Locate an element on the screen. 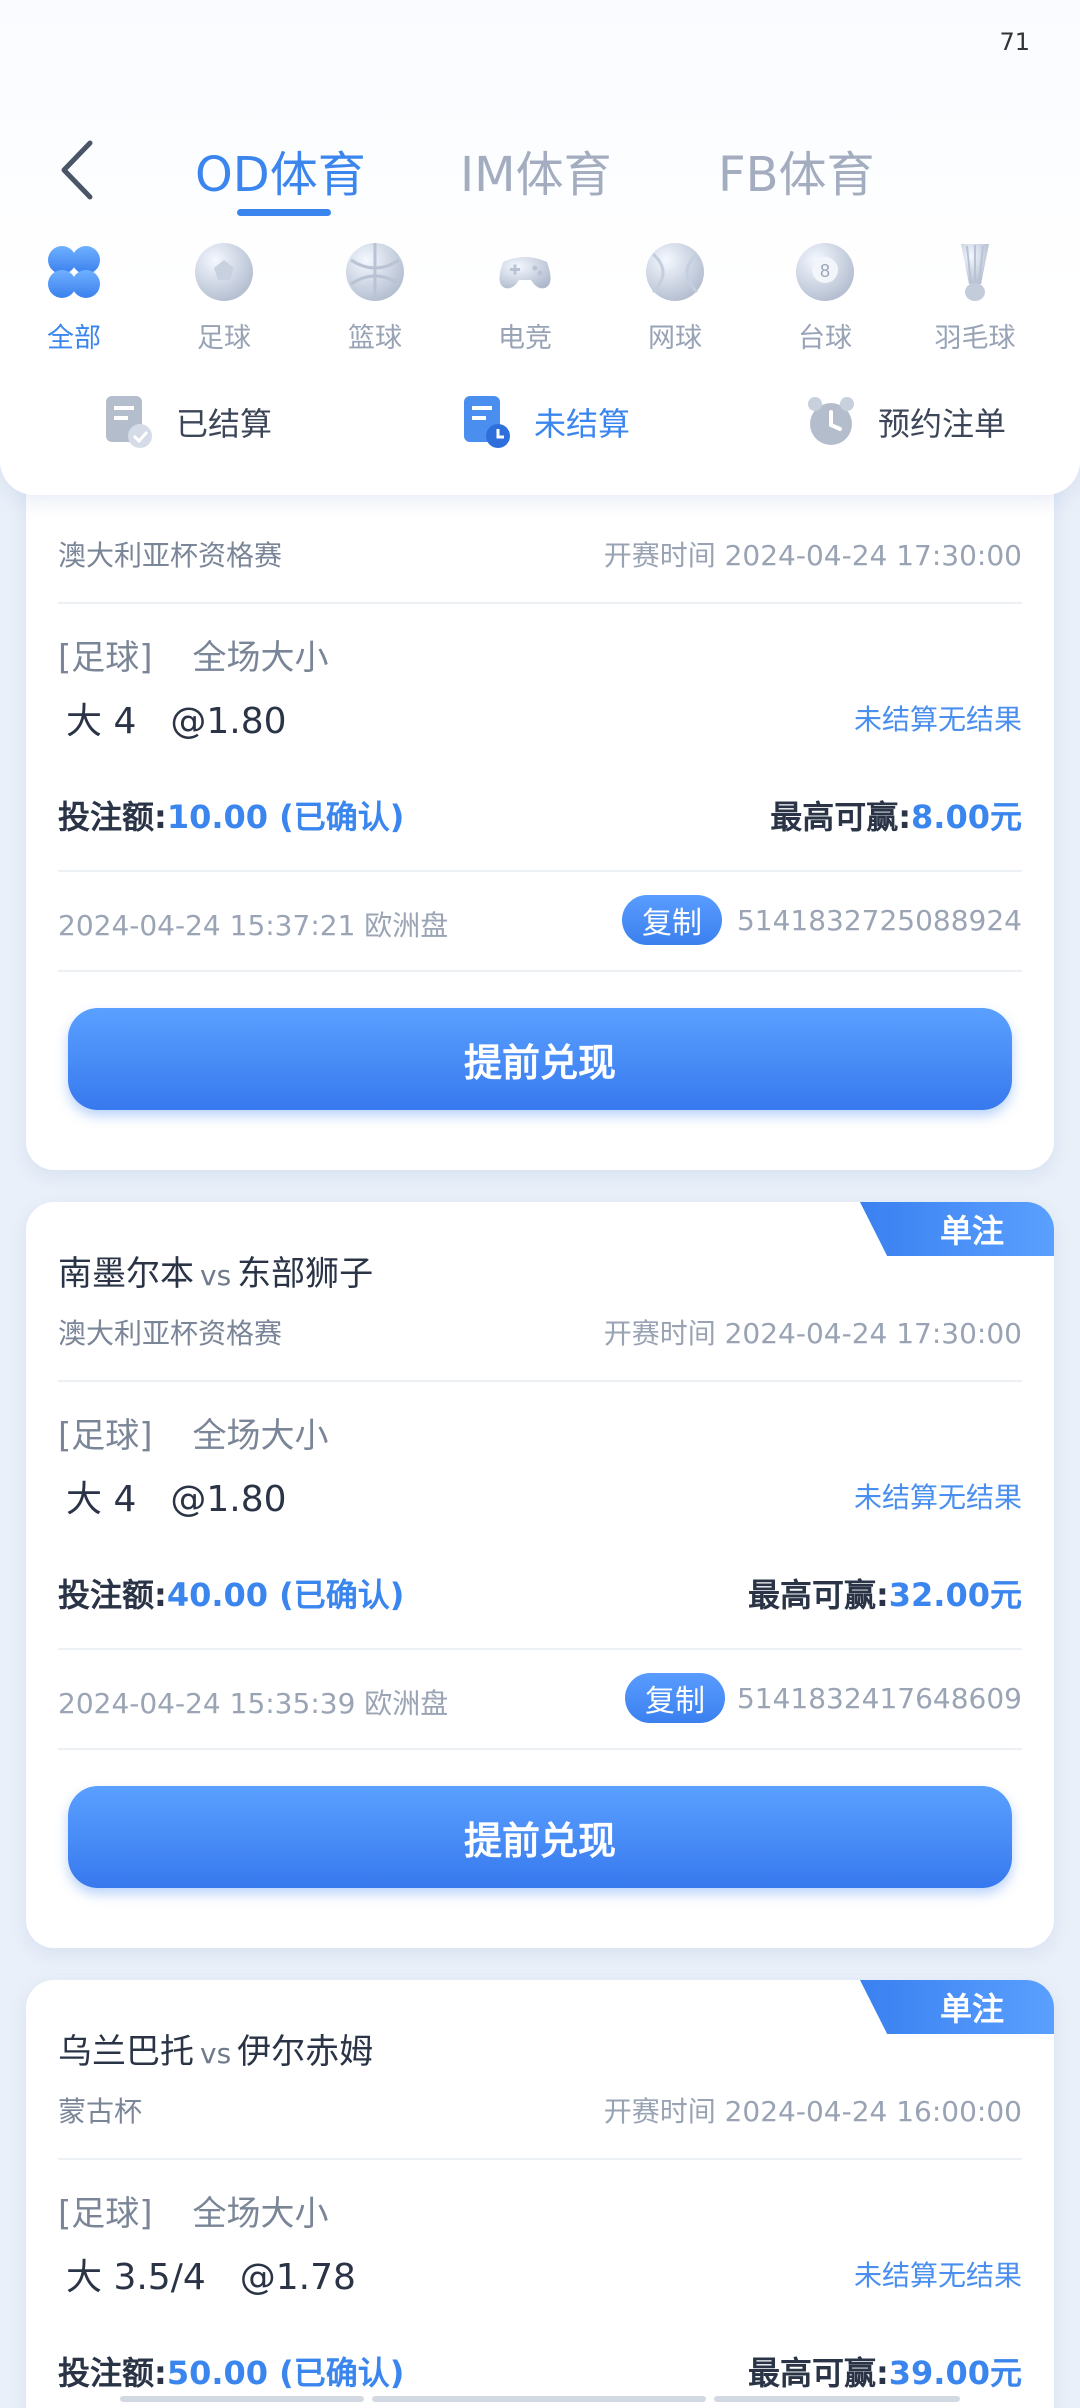  filter-reserved-bets: 预约注单 is located at coordinates (906, 422).